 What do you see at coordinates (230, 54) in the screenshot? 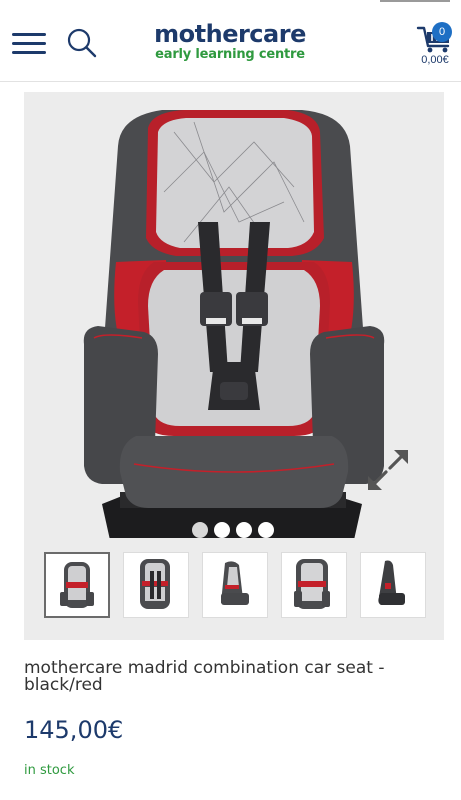
I see `logo-sub-text: early learning centre` at bounding box center [230, 54].